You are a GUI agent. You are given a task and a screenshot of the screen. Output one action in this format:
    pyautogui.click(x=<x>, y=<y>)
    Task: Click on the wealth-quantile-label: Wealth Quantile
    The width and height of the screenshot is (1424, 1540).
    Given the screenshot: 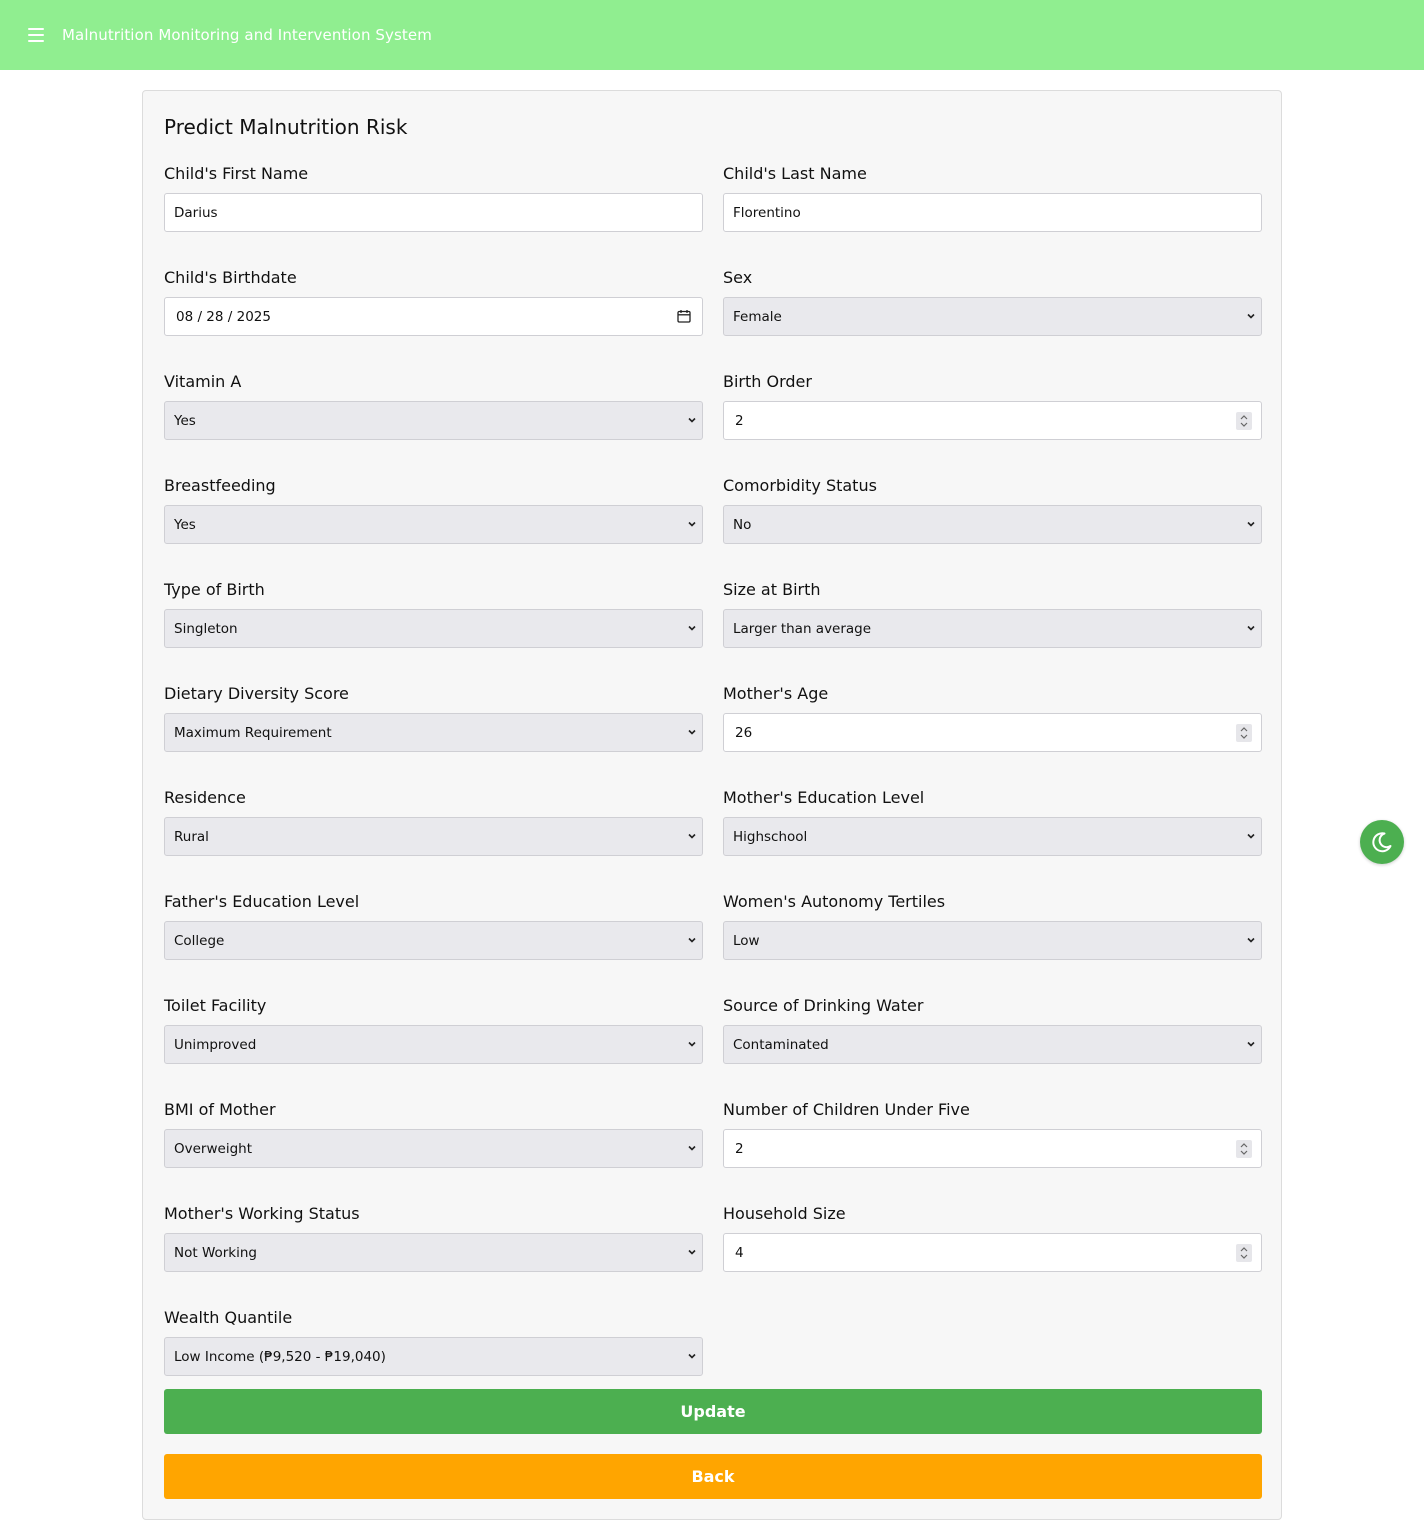 What is the action you would take?
    pyautogui.click(x=228, y=1317)
    